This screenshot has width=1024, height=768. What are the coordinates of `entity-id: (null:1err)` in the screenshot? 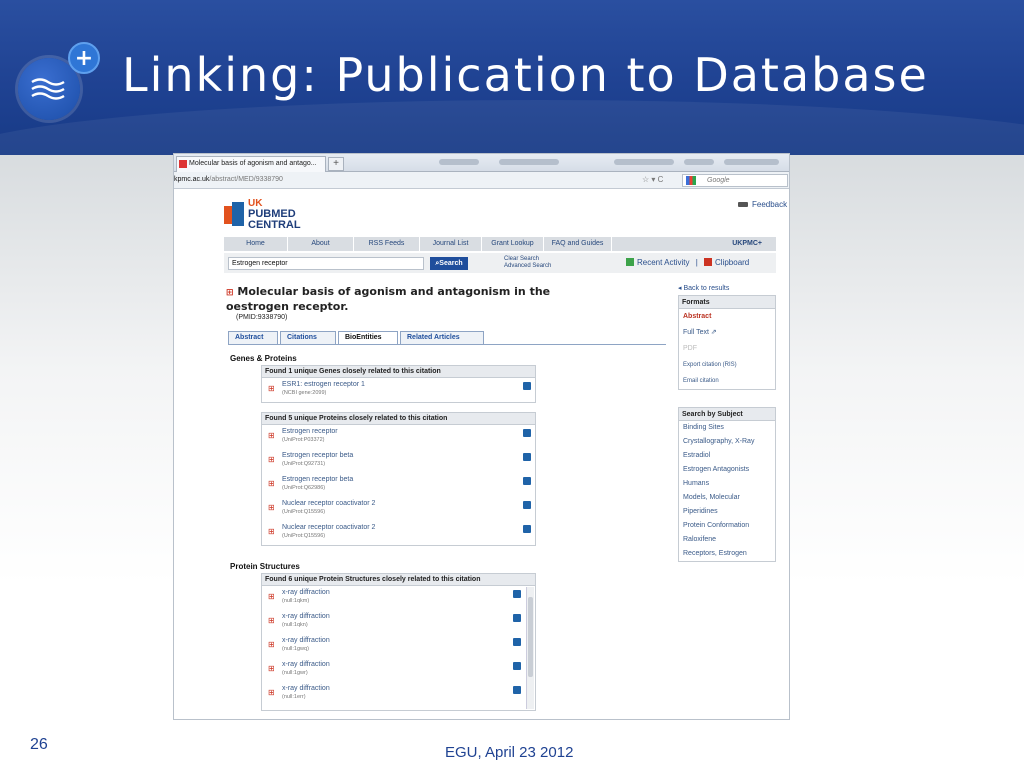 It's located at (294, 697).